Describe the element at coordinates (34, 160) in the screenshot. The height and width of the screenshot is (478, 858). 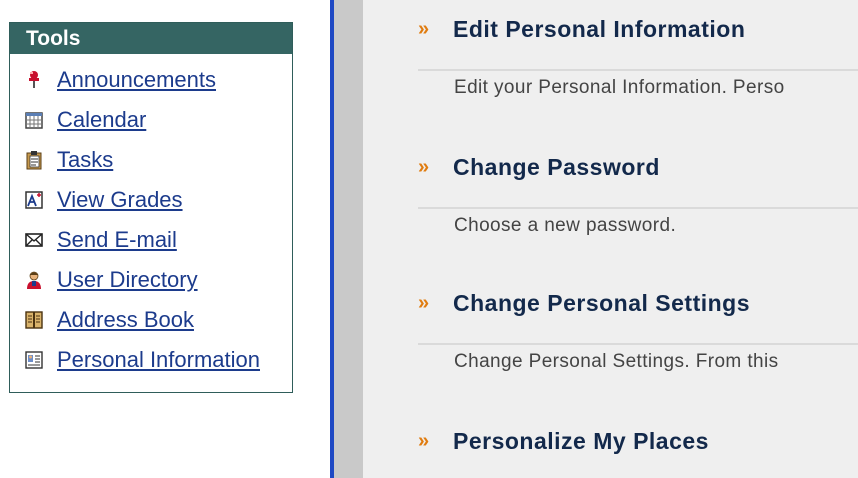
I see `clipboard-icon` at that location.